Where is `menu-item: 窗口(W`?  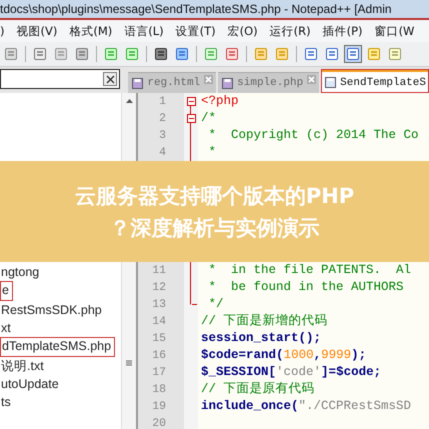
menu-item: 窗口(W is located at coordinates (394, 31).